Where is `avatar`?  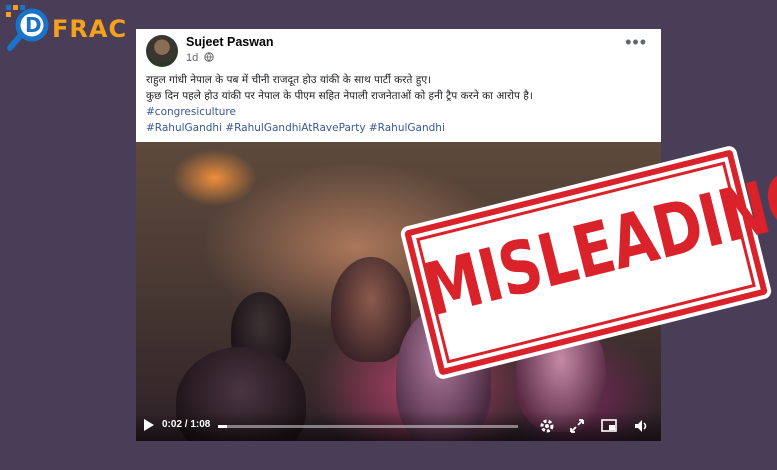
avatar is located at coordinates (162, 51).